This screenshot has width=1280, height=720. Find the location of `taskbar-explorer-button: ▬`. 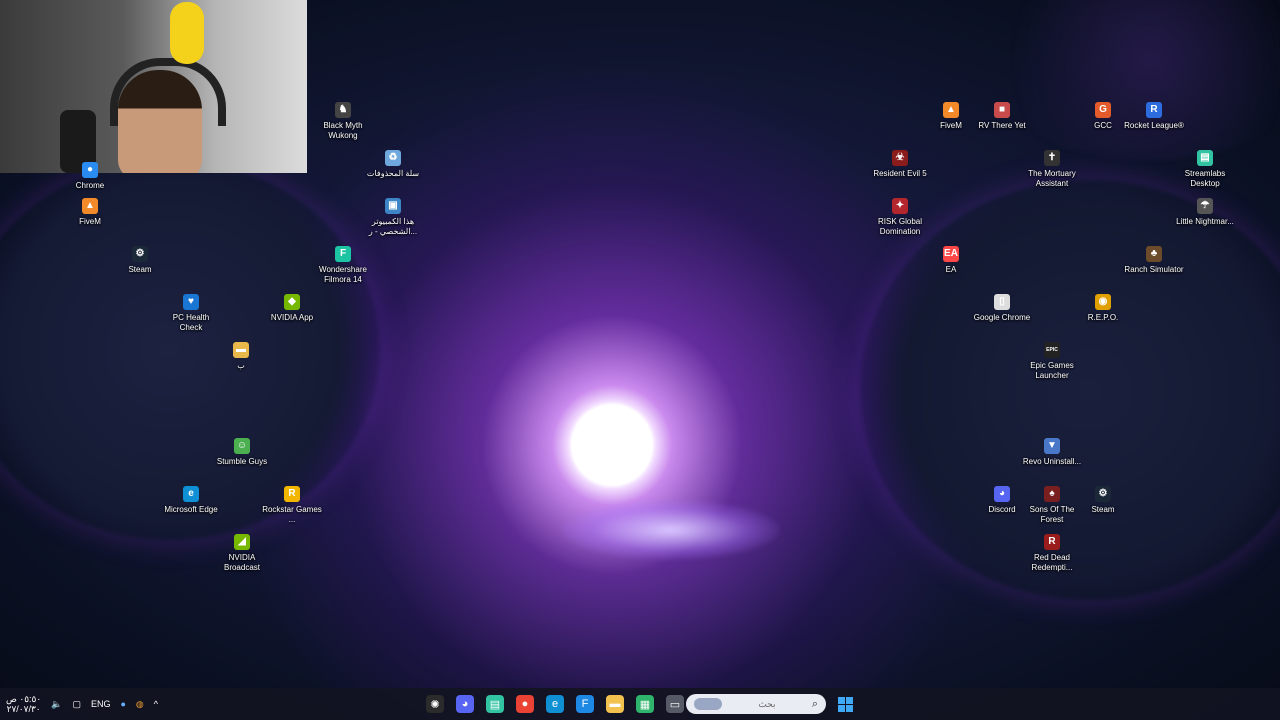

taskbar-explorer-button: ▬ is located at coordinates (615, 704).